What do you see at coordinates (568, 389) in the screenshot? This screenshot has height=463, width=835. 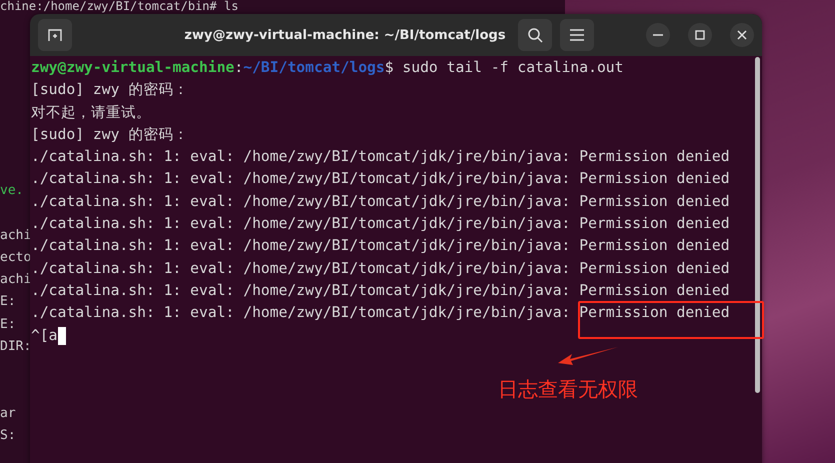 I see `annotation-text: 日志查看无权限` at bounding box center [568, 389].